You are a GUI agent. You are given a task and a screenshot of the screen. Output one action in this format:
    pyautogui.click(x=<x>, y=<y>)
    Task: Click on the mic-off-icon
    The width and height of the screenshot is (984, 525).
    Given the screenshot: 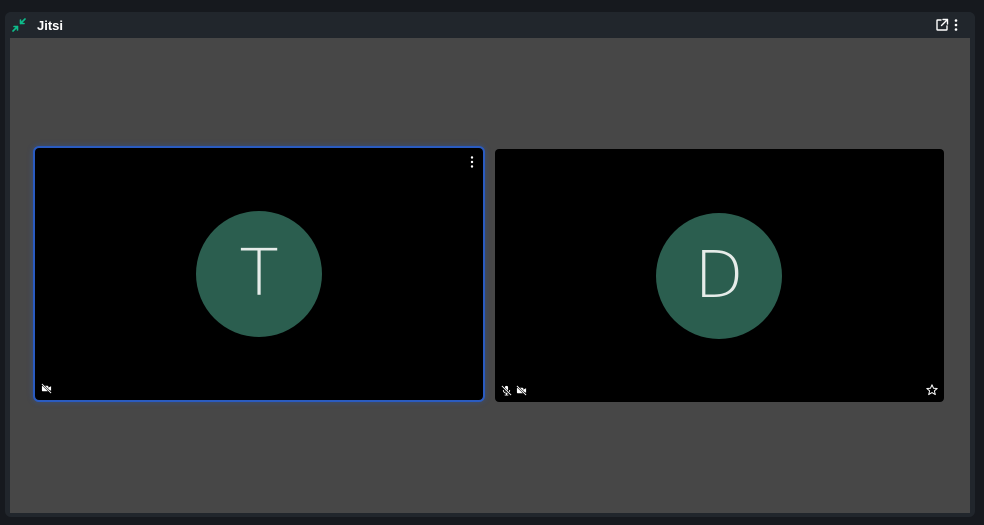 What is the action you would take?
    pyautogui.click(x=506, y=390)
    